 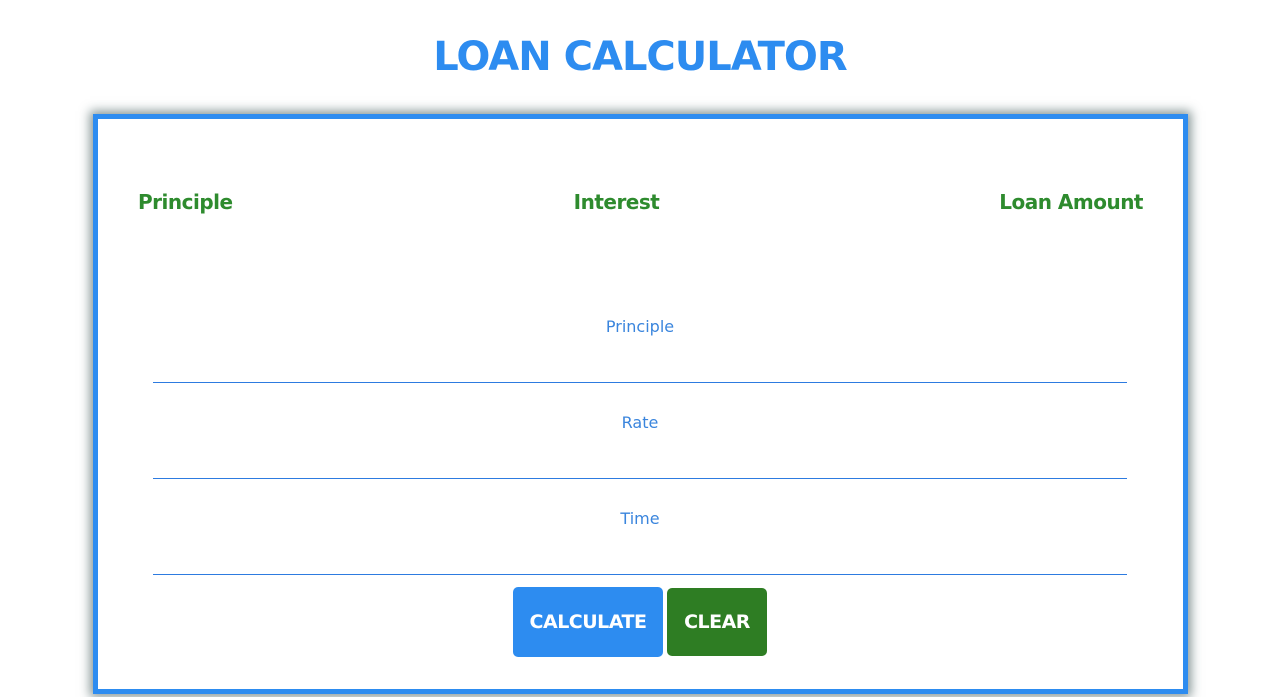 What do you see at coordinates (640, 364) in the screenshot?
I see `principle-input` at bounding box center [640, 364].